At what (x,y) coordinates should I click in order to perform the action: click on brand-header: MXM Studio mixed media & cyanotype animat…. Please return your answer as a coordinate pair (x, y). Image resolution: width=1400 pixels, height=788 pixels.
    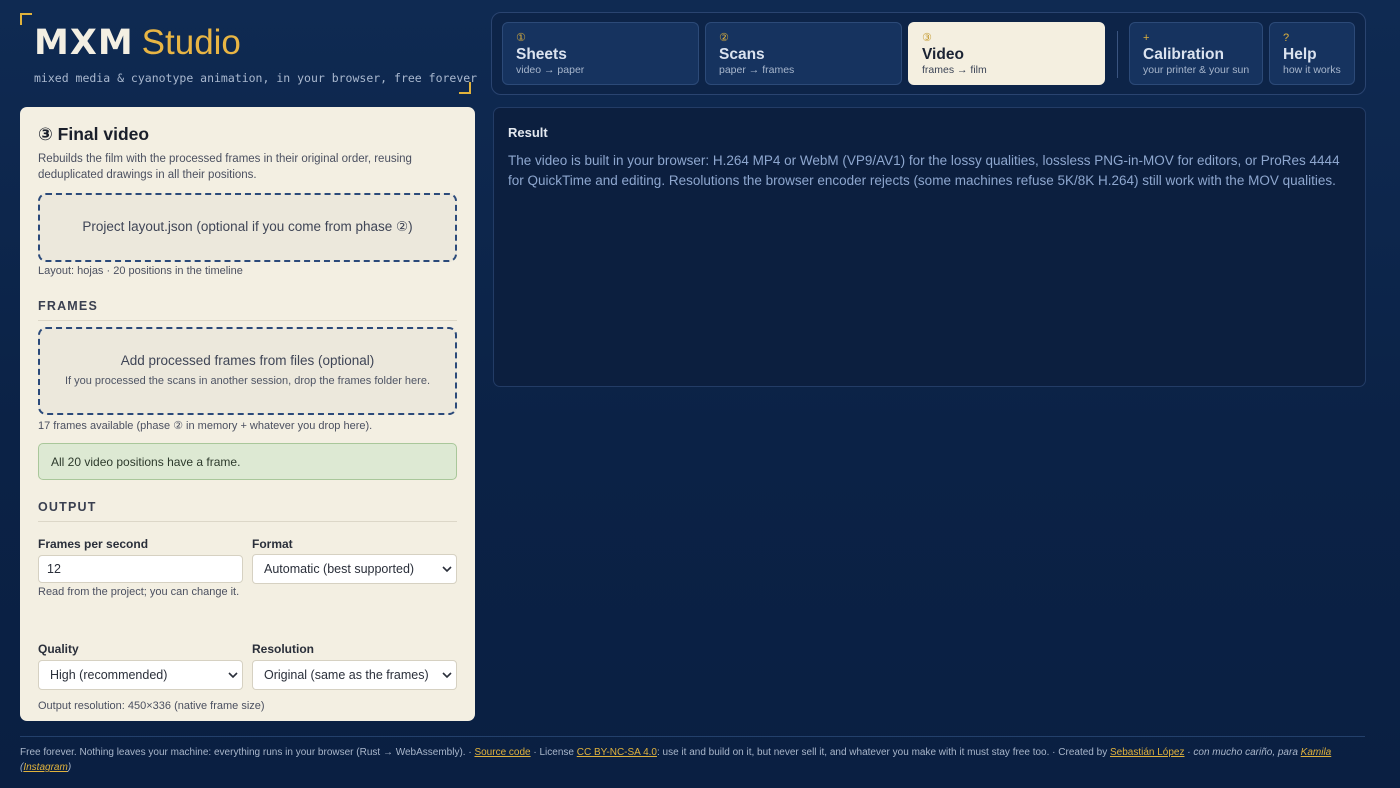
    Looking at the image, I should click on (248, 53).